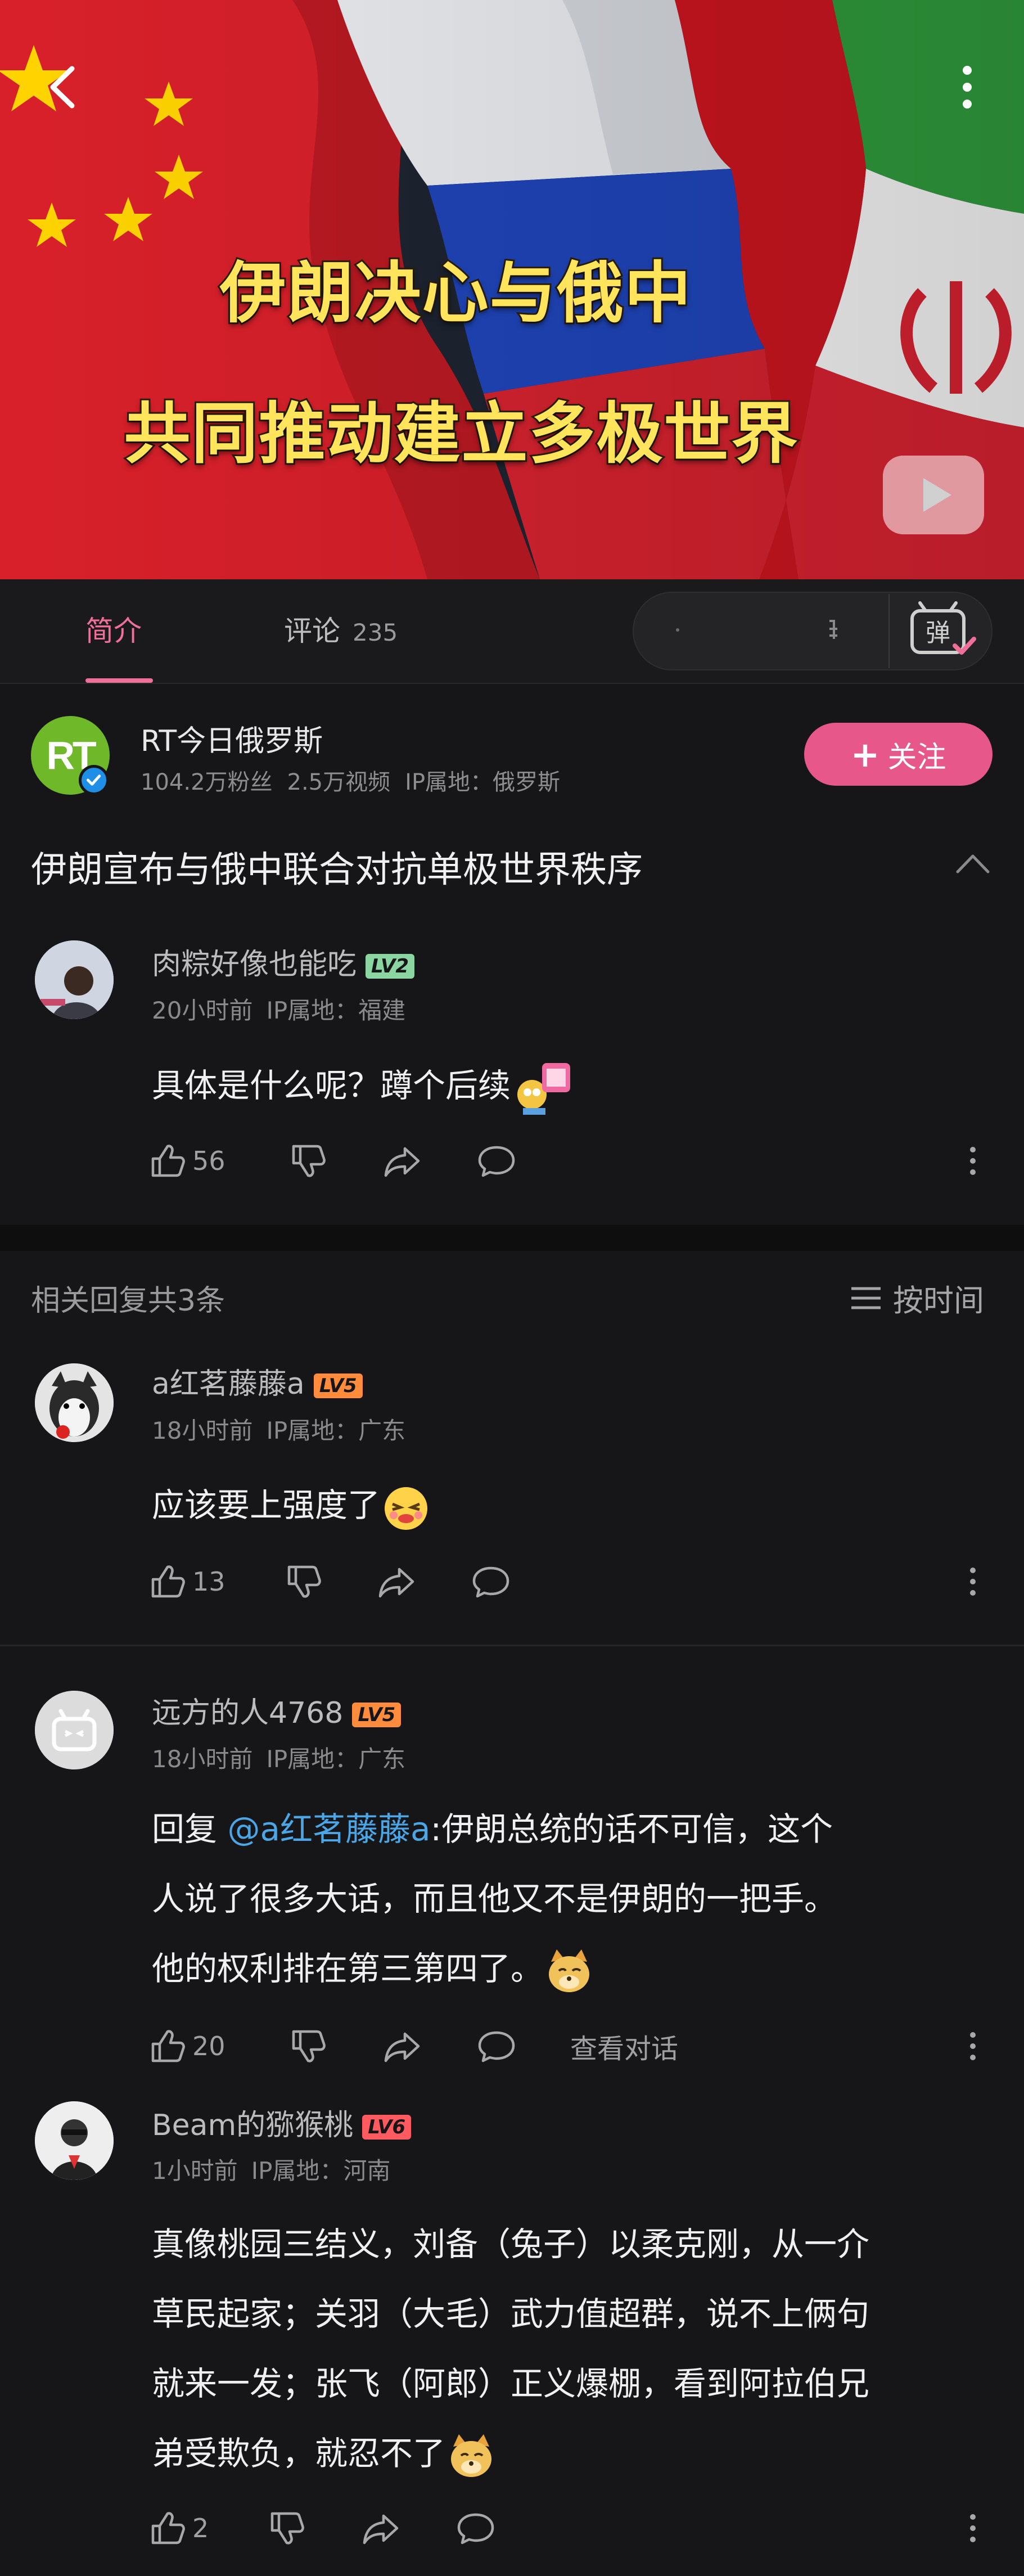 This screenshot has height=2576, width=1024. What do you see at coordinates (331, 1085) in the screenshot?
I see `comment-text-body: 具体是什么呢？蹲个后续` at bounding box center [331, 1085].